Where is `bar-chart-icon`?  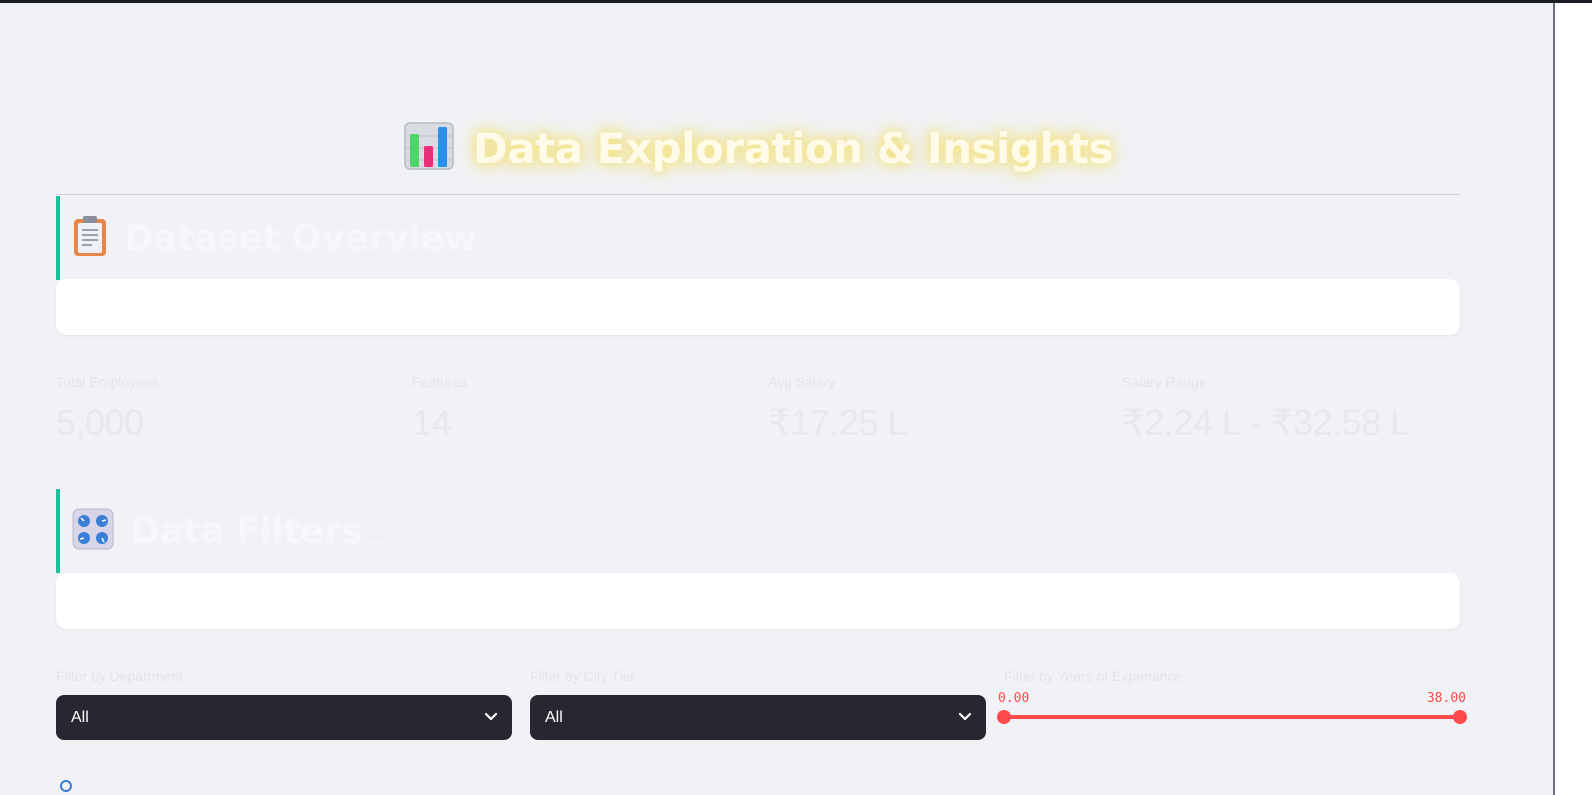 bar-chart-icon is located at coordinates (429, 148).